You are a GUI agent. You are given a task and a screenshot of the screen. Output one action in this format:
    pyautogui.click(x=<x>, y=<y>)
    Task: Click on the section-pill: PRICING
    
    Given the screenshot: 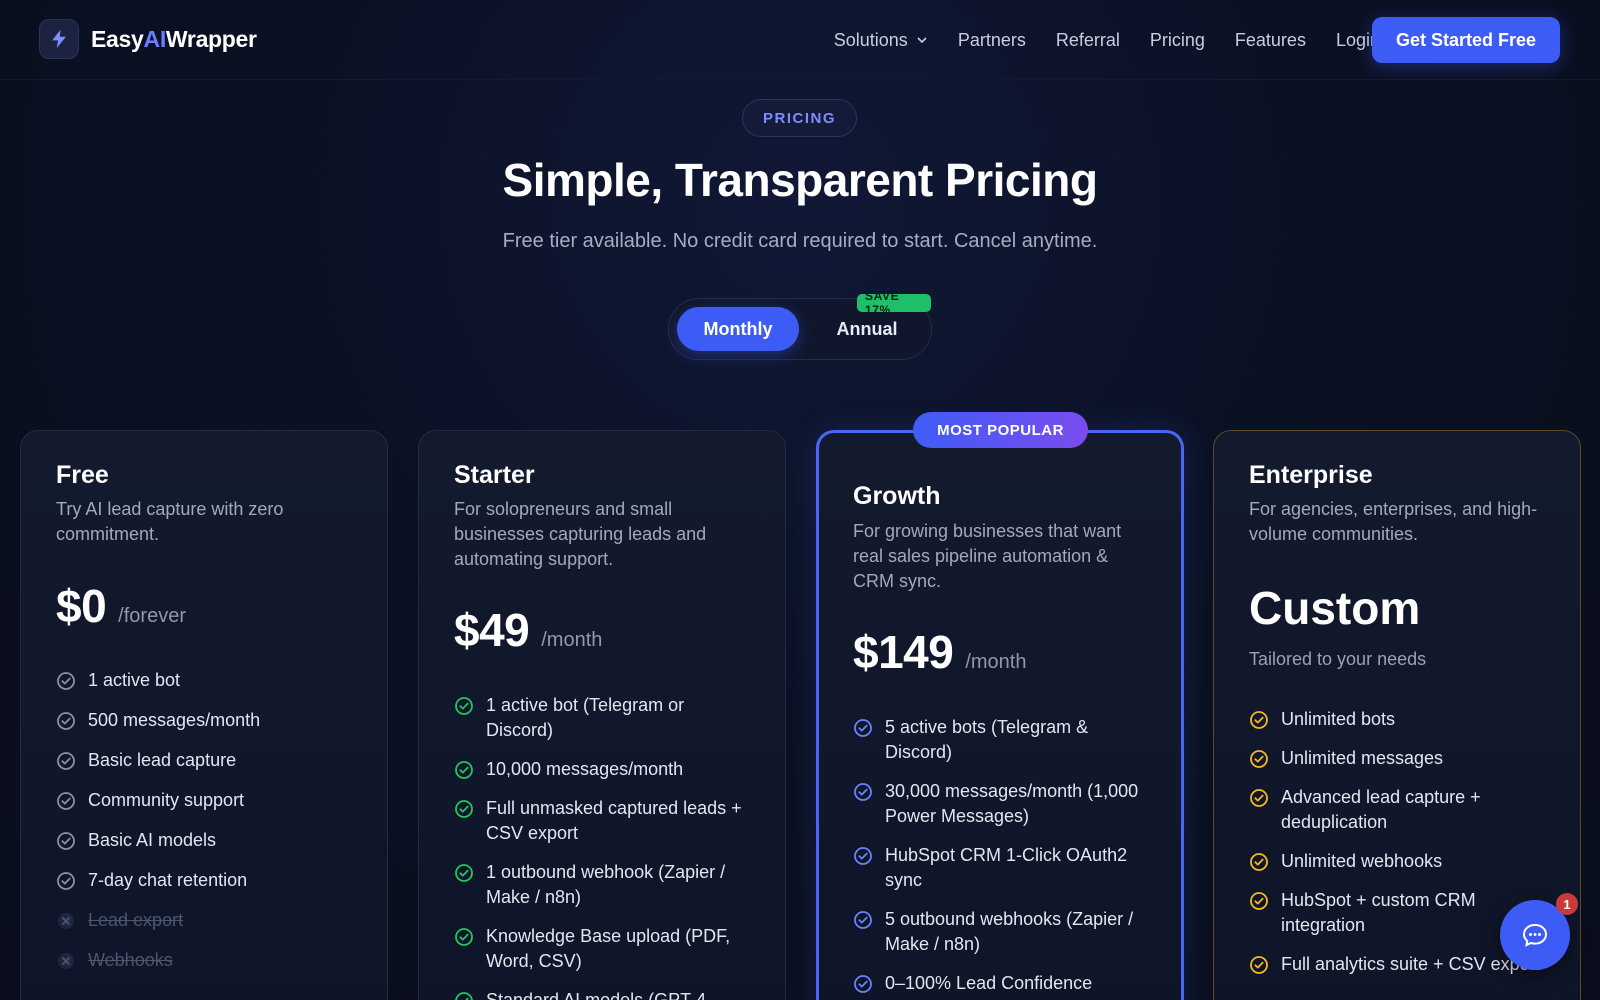 What is the action you would take?
    pyautogui.click(x=799, y=118)
    